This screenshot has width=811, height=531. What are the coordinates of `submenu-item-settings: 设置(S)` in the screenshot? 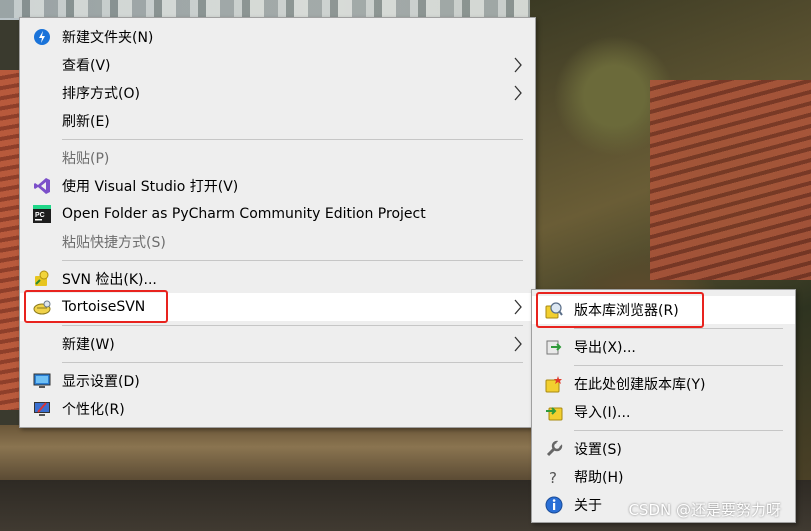 It's located at (663, 449).